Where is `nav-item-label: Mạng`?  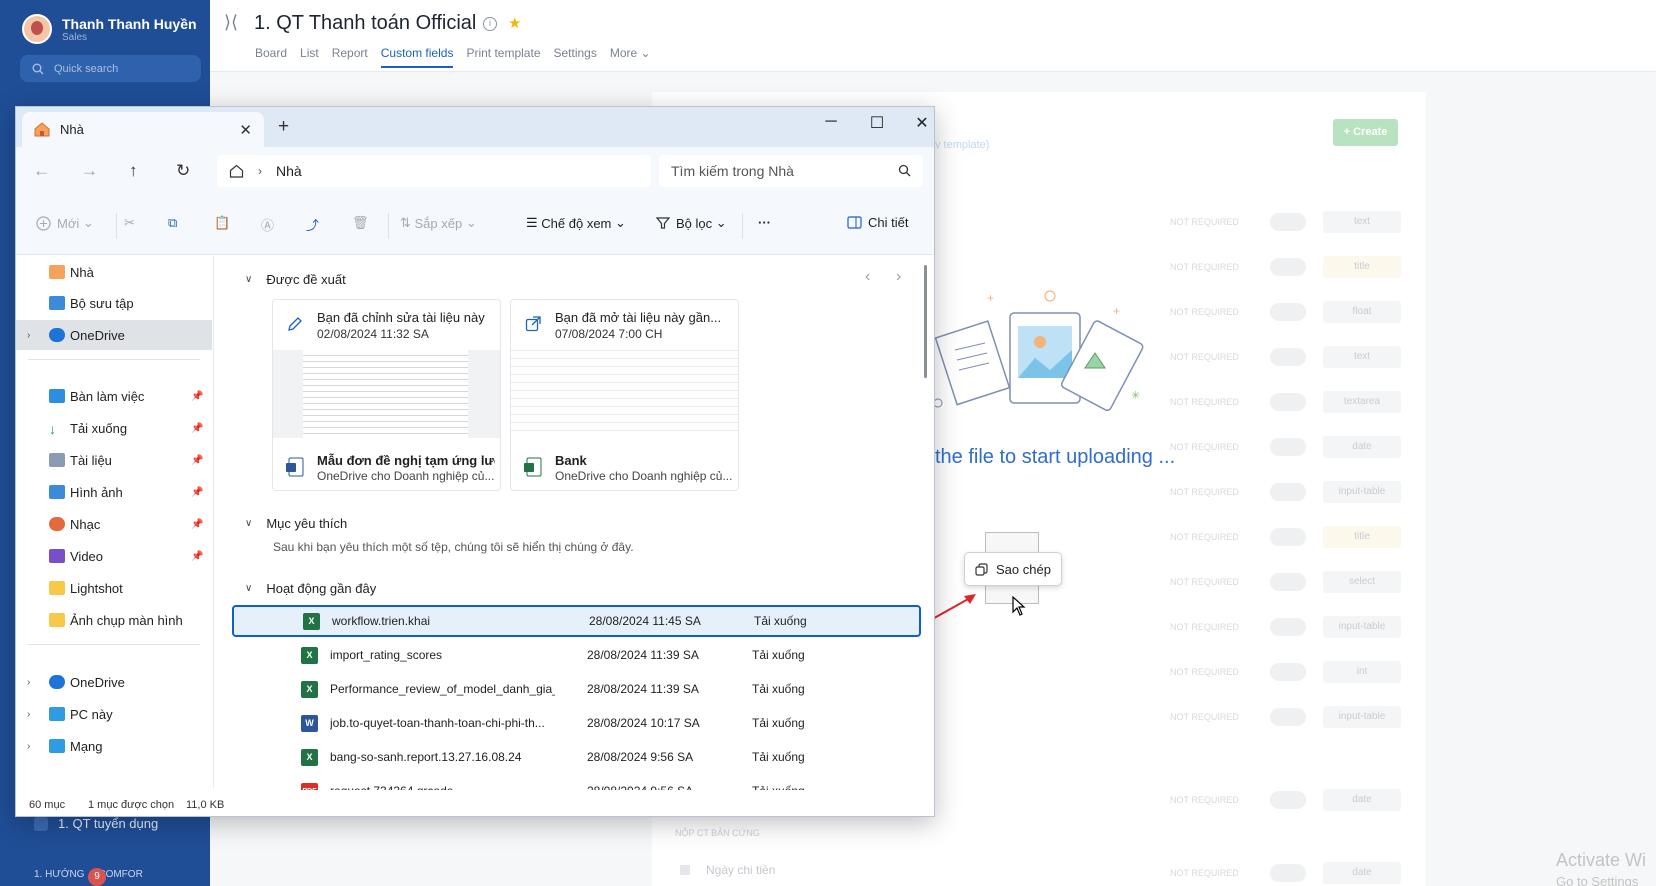
nav-item-label: Mạng is located at coordinates (86, 746).